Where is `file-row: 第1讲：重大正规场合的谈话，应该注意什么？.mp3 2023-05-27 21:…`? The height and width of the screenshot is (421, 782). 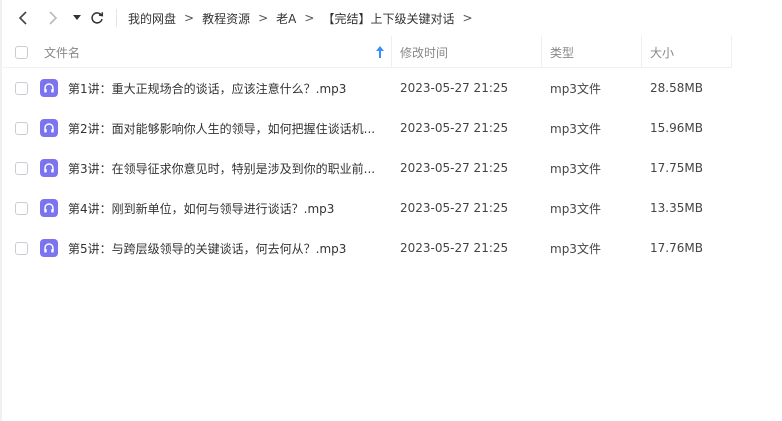 file-row: 第1讲：重大正规场合的谈话，应该注意什么？.mp3 2023-05-27 21:… is located at coordinates (391, 88).